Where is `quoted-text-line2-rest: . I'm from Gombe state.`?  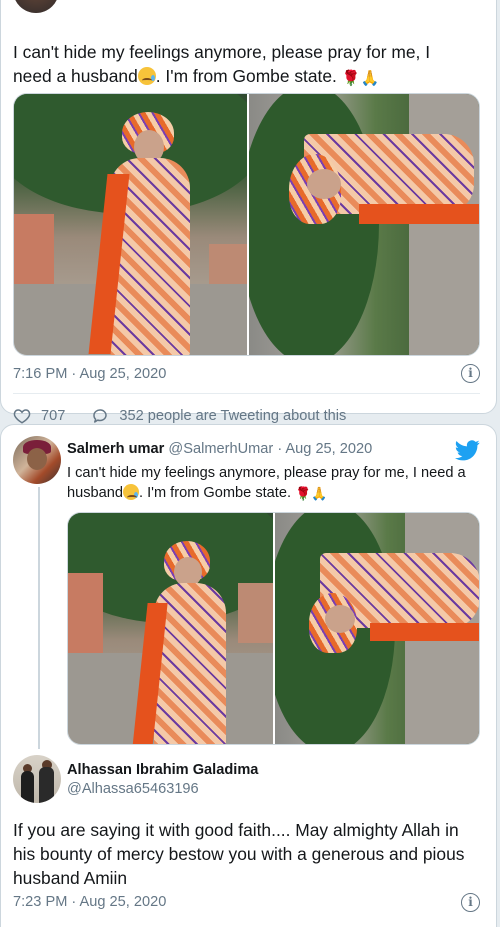 quoted-text-line2-rest: . I'm from Gombe state. is located at coordinates (215, 493).